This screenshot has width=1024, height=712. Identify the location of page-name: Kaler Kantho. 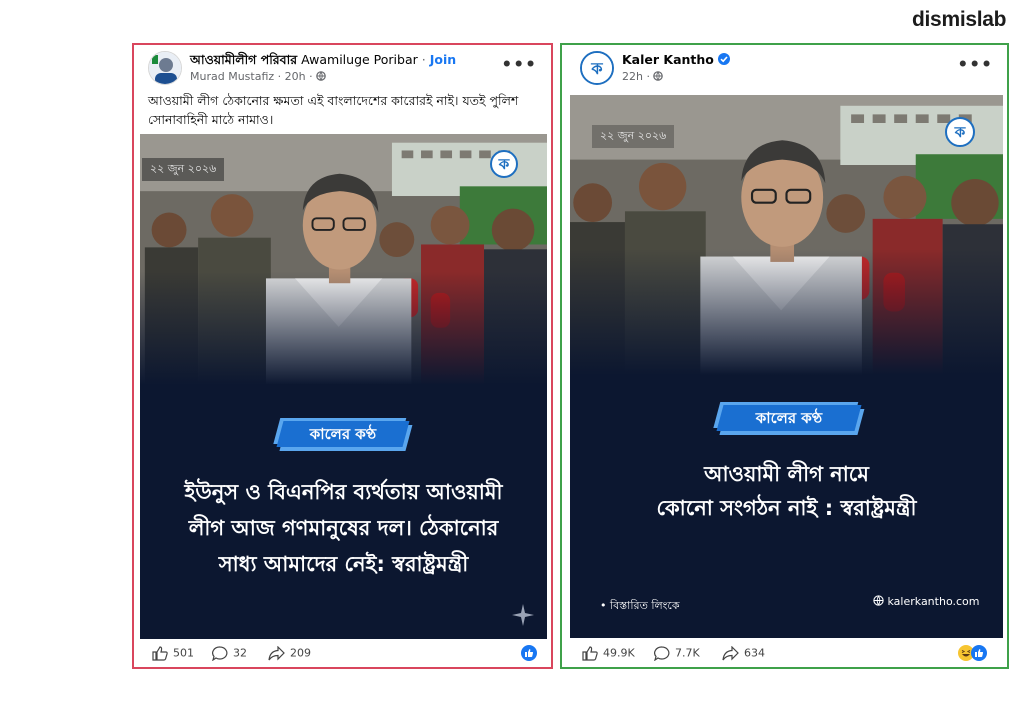
(668, 59).